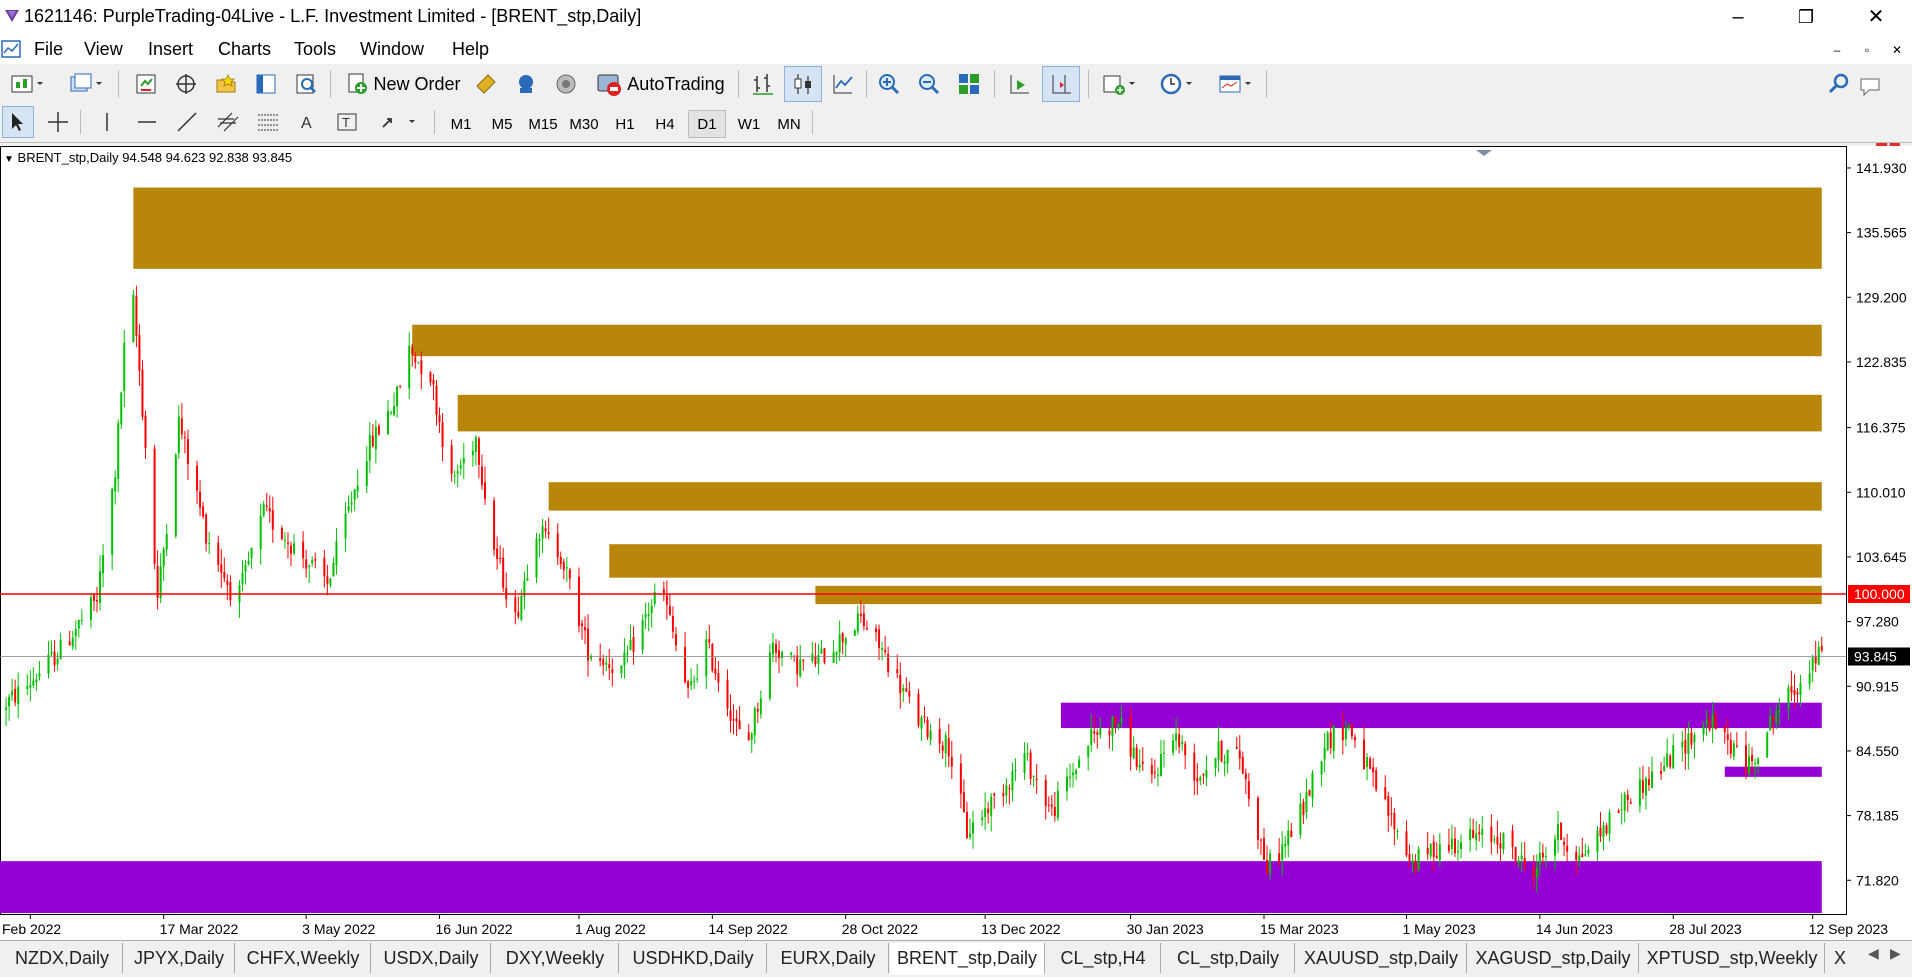 Image resolution: width=1912 pixels, height=977 pixels. Describe the element at coordinates (9, 159) in the screenshot. I see `collapse-triangle-icon: ▼` at that location.